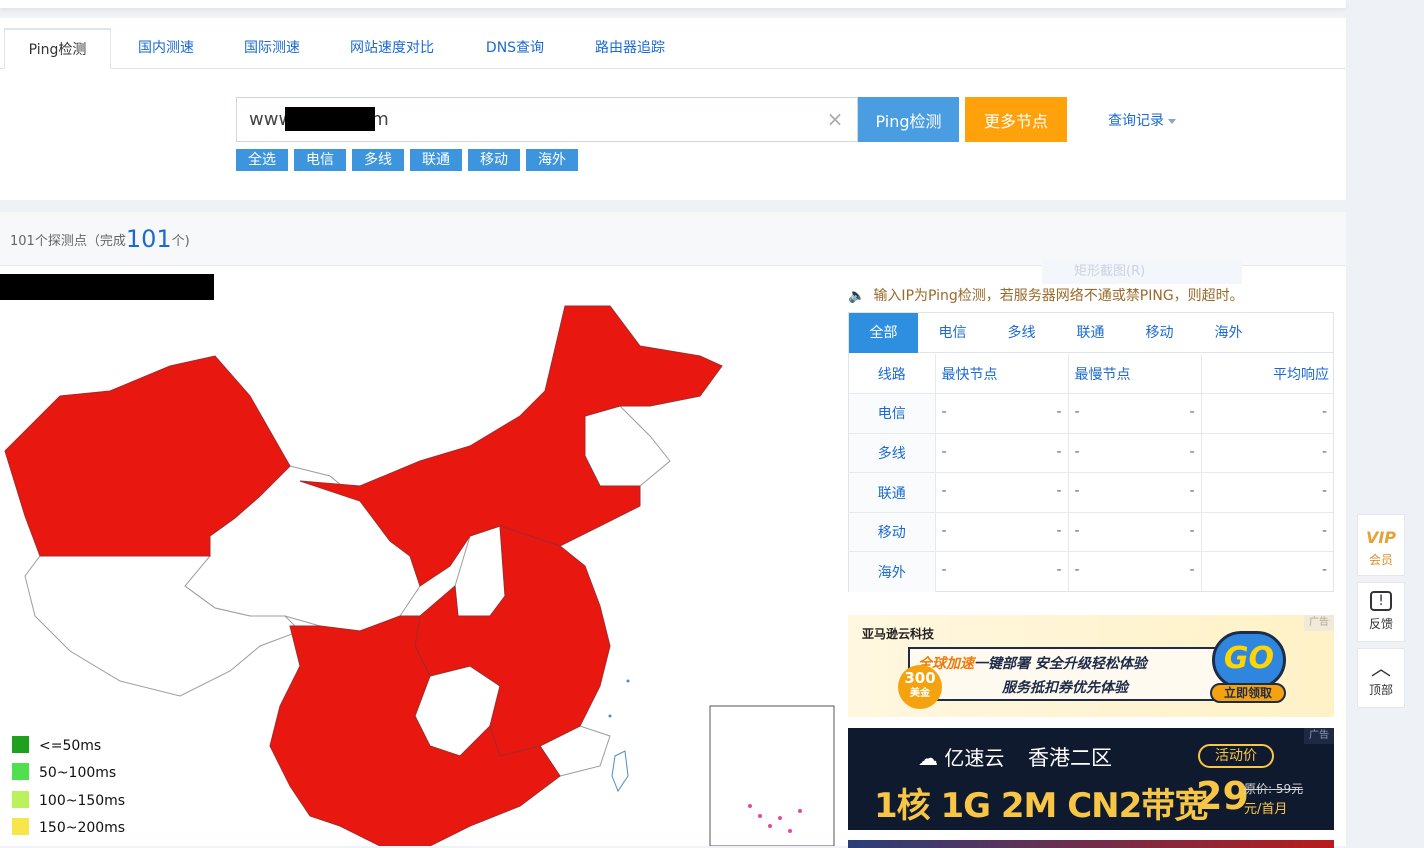 Image resolution: width=1424 pixels, height=848 pixels. Describe the element at coordinates (673, 239) in the screenshot. I see `probe-summary: 101个探测点（完成101个)` at that location.